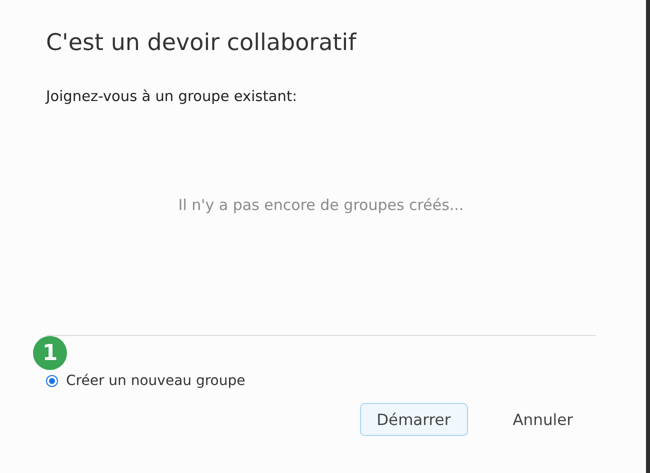 The image size is (650, 473). I want to click on step-badge: 1, so click(50, 353).